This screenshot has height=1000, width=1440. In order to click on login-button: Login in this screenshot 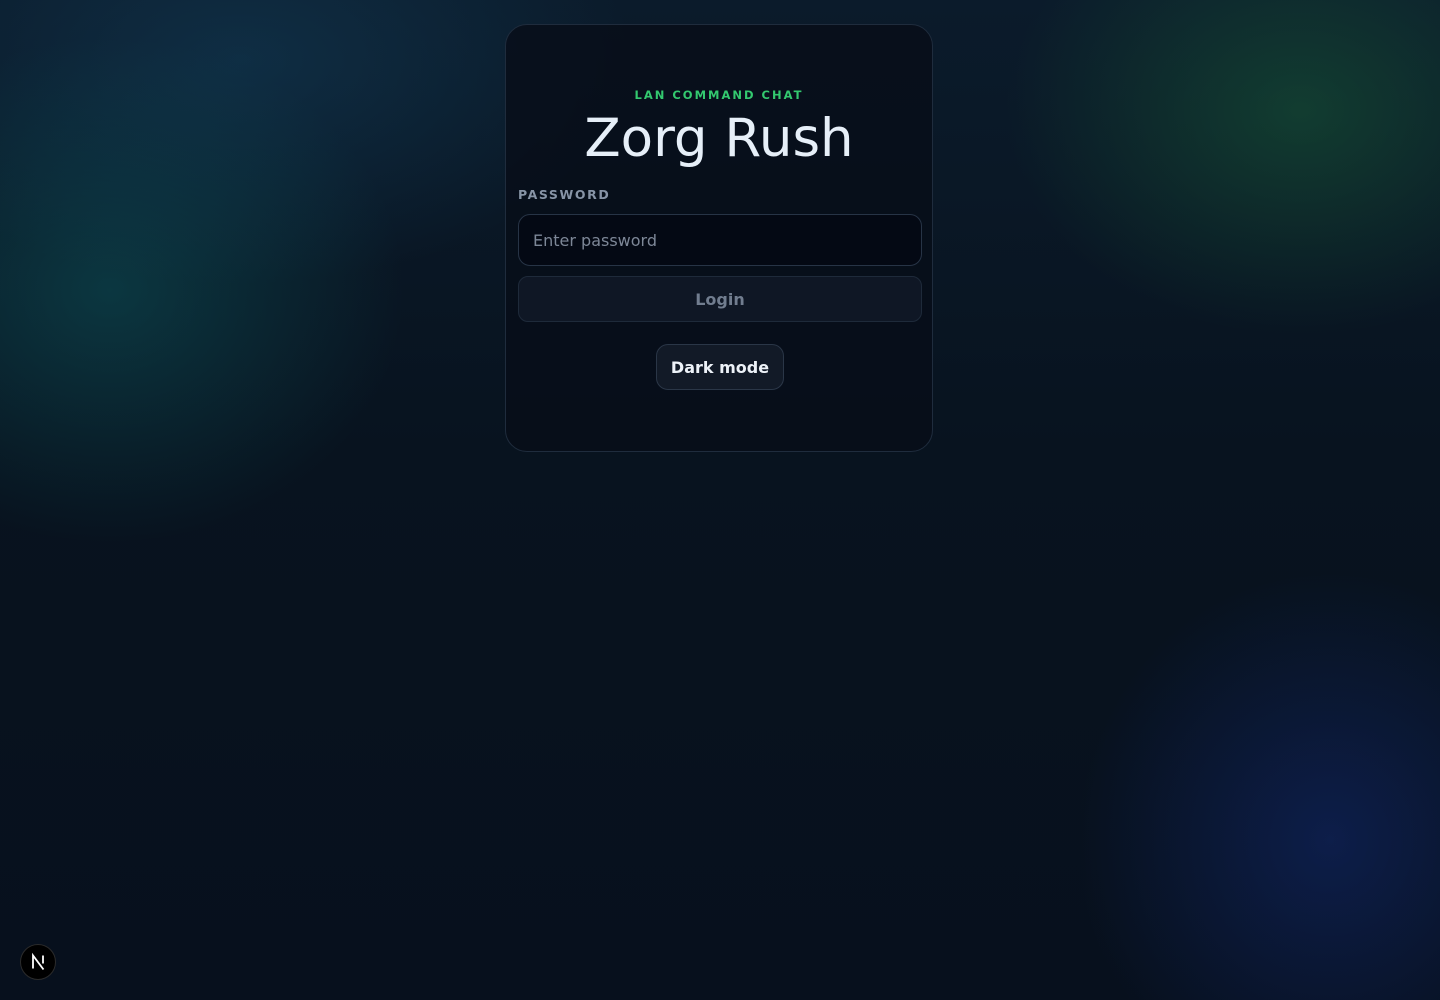, I will do `click(720, 299)`.